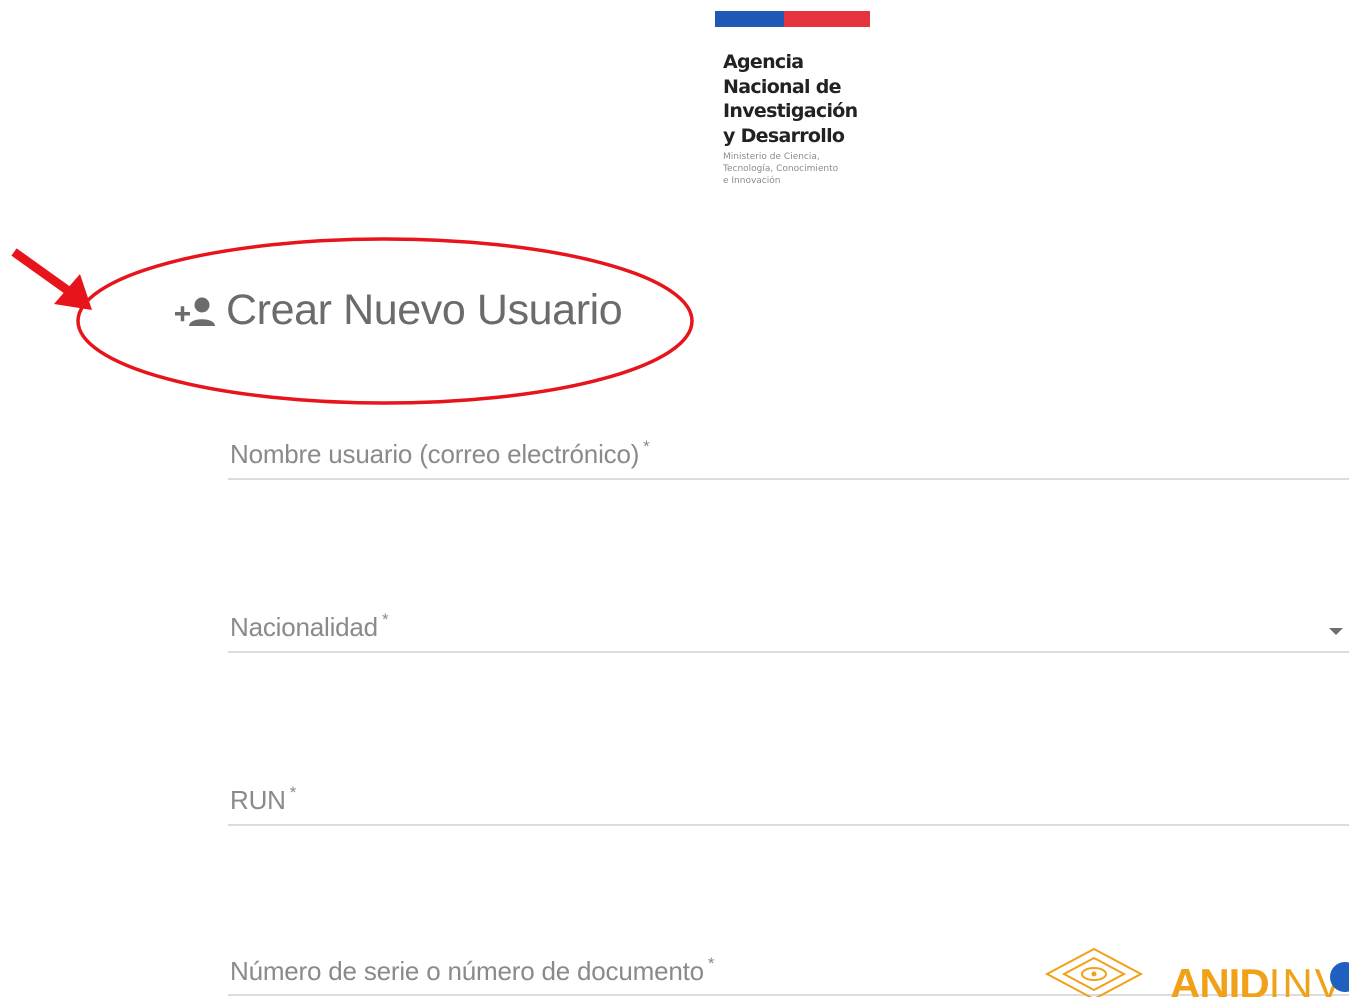  I want to click on person-add-icon, so click(195, 311).